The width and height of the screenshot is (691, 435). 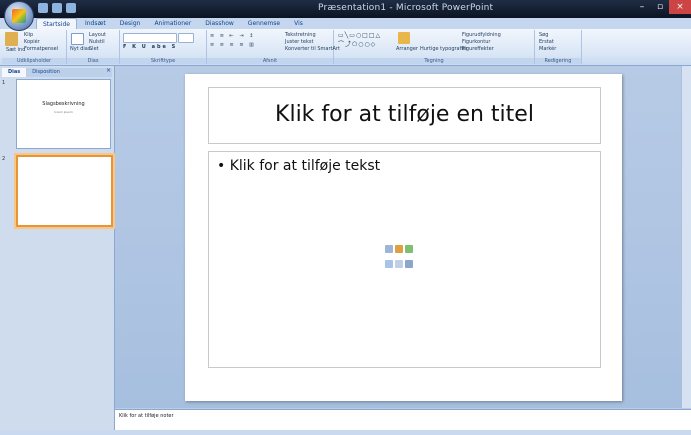 What do you see at coordinates (407, 49) in the screenshot?
I see `arrange-button: Arranger` at bounding box center [407, 49].